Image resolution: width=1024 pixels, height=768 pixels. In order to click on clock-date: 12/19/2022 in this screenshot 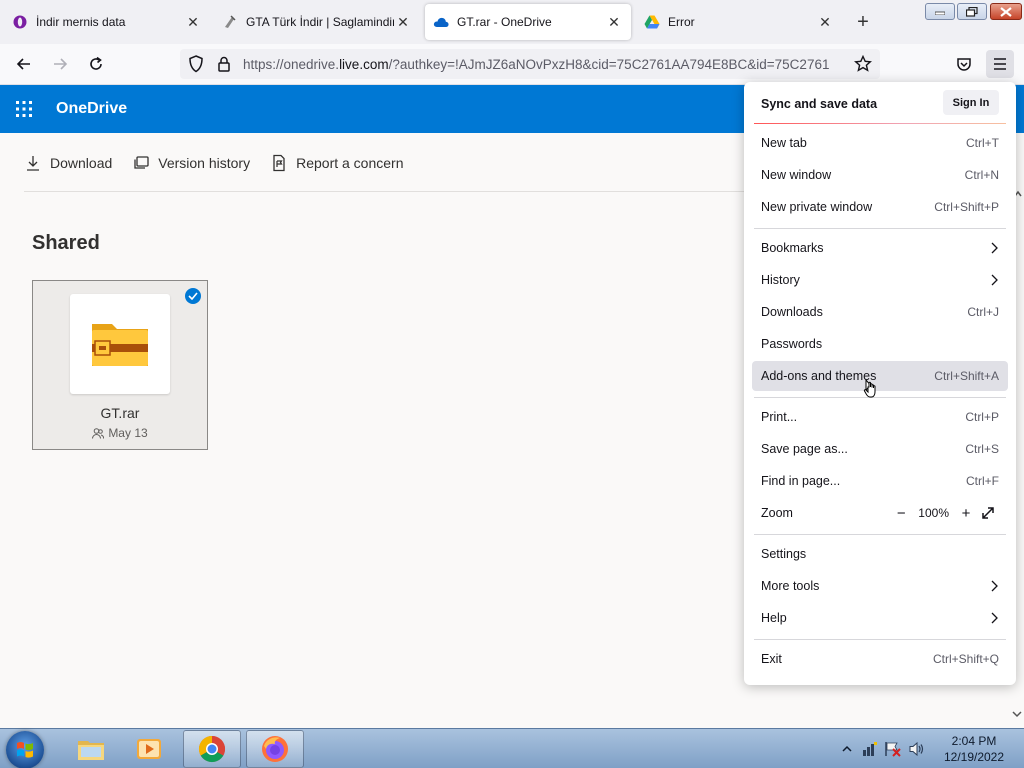, I will do `click(974, 757)`.